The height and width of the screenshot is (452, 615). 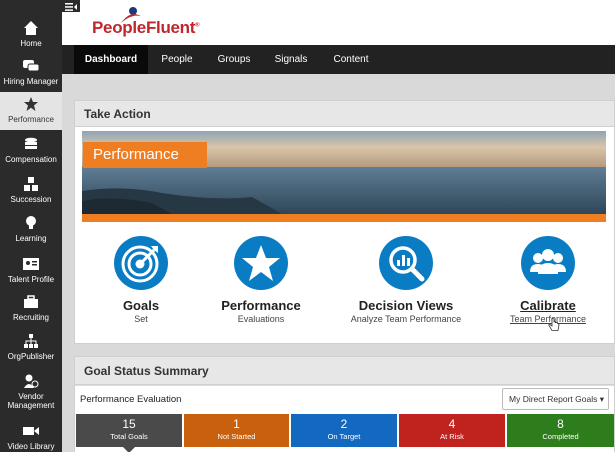 I want to click on take-action-title: Take Action, so click(x=344, y=114).